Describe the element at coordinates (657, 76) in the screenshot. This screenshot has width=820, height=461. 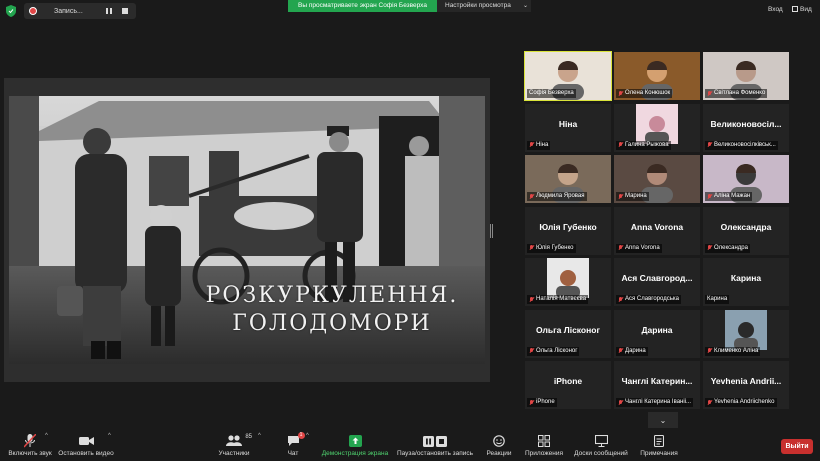
I see `participant-tile: Олена Конюшок` at that location.